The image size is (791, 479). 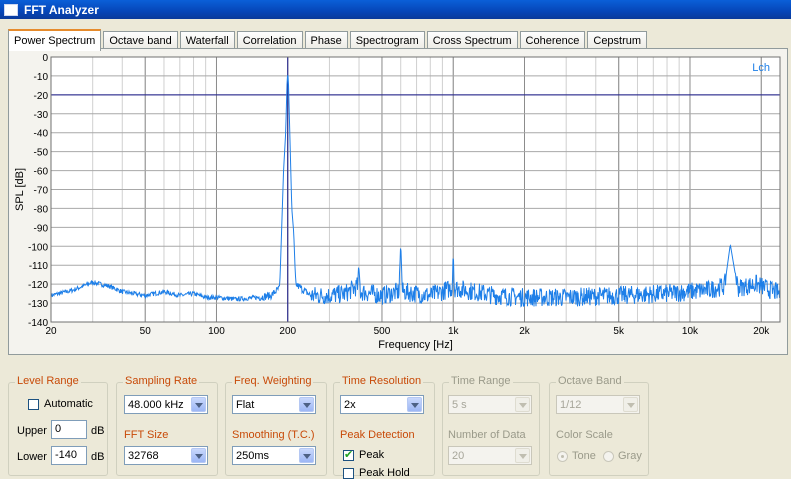 I want to click on fft-size-select: 32768, so click(x=166, y=455).